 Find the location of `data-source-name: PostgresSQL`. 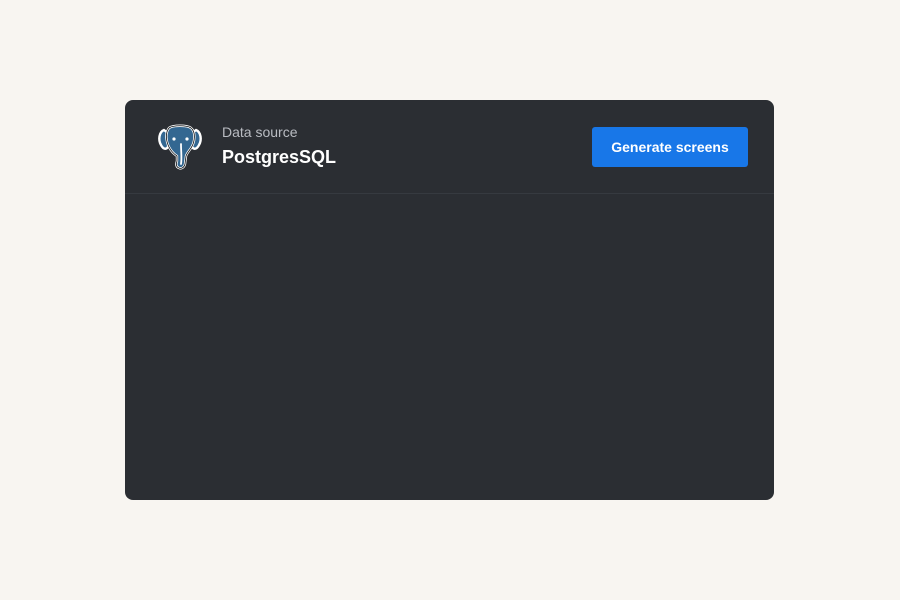

data-source-name: PostgresSQL is located at coordinates (279, 157).